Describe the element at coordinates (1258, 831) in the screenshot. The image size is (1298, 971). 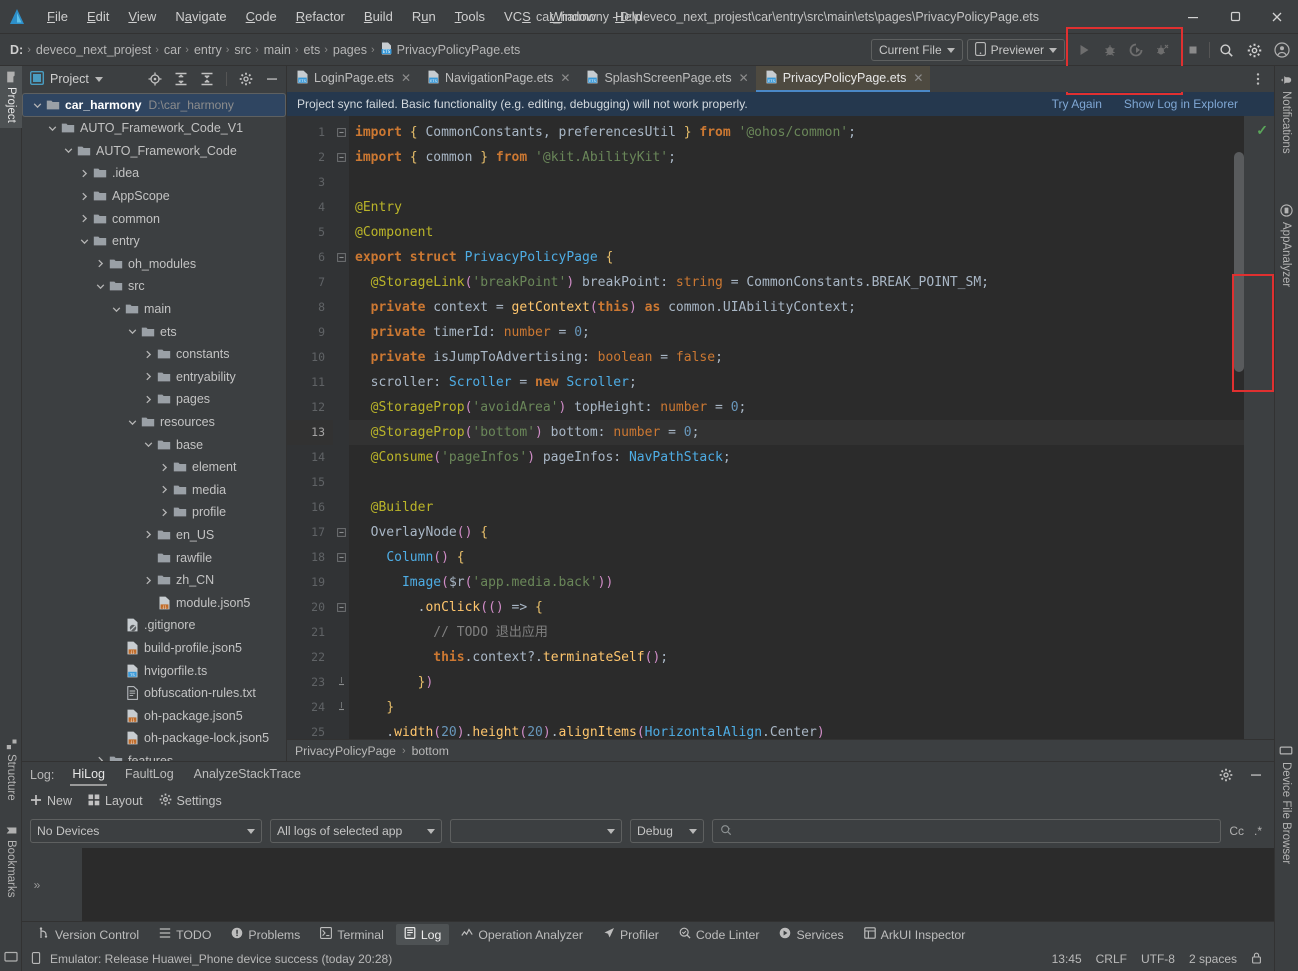
I see `regex-toggle: .*` at that location.